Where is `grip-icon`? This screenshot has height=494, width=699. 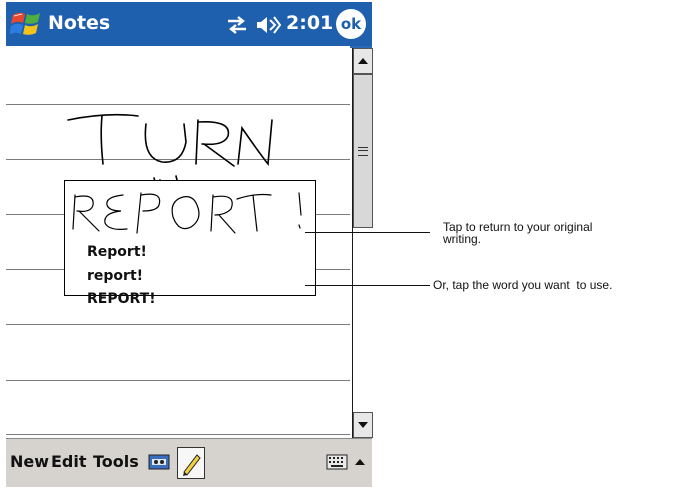
grip-icon is located at coordinates (363, 151).